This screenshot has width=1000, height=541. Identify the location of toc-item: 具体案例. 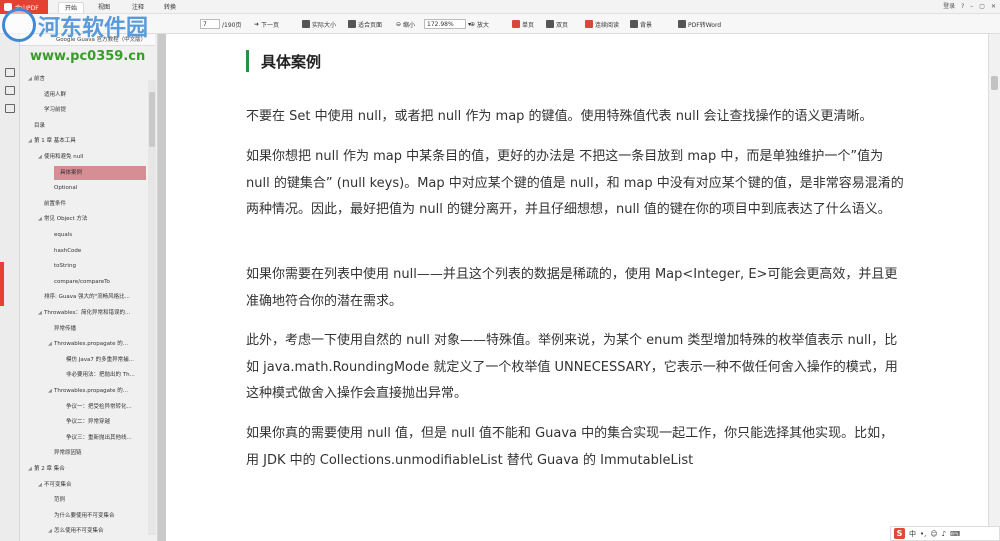
(100, 172).